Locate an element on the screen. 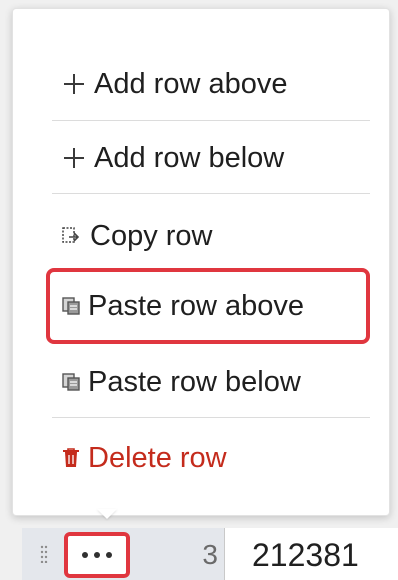  menu-item-add-row-below: Add row below is located at coordinates (172, 158).